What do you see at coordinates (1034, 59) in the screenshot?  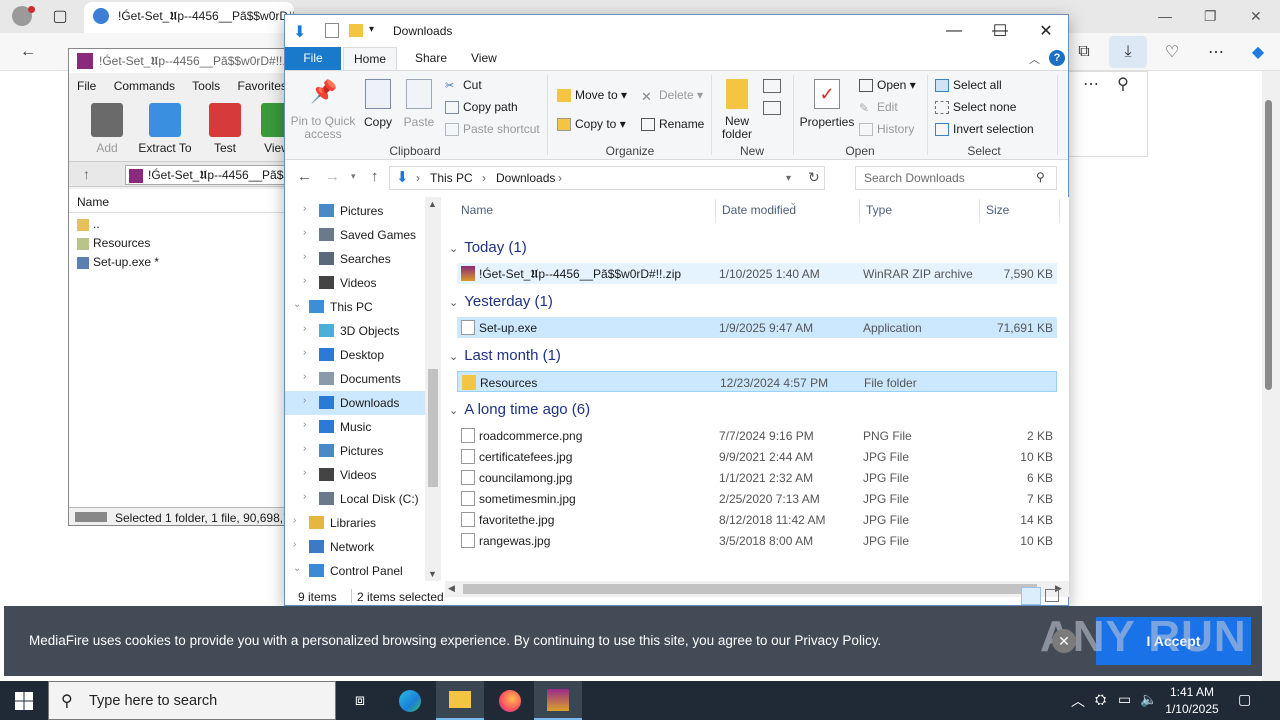 I see `collapse-ribbon-icon: ︿` at bounding box center [1034, 59].